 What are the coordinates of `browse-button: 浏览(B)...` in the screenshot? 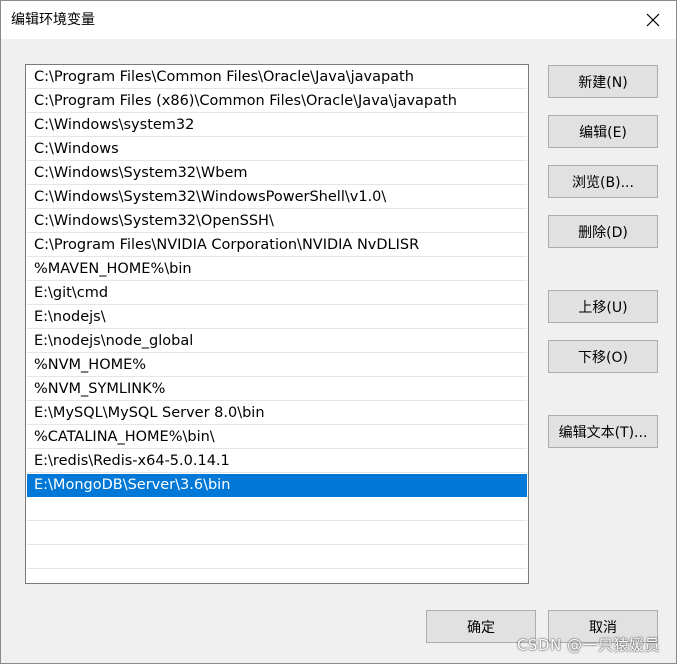 It's located at (603, 181).